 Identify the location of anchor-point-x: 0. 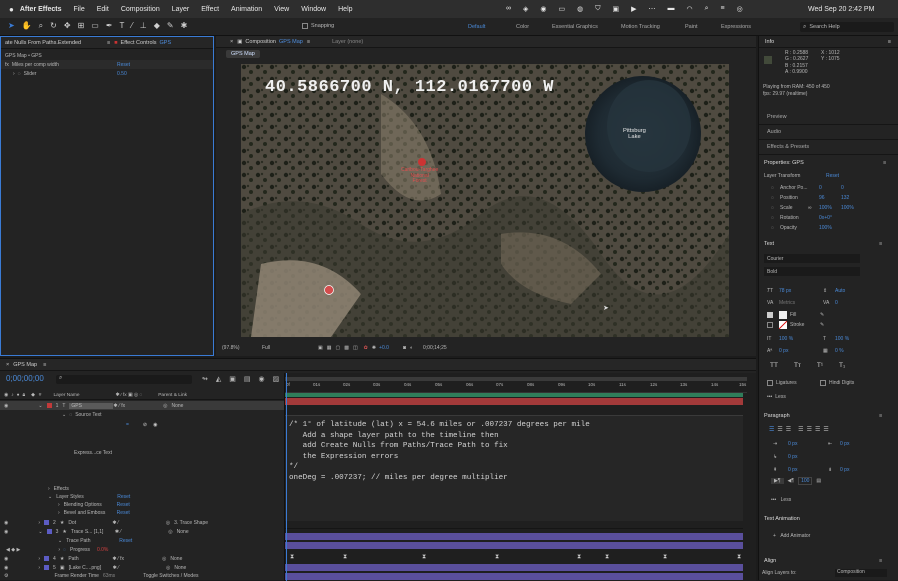
(830, 188).